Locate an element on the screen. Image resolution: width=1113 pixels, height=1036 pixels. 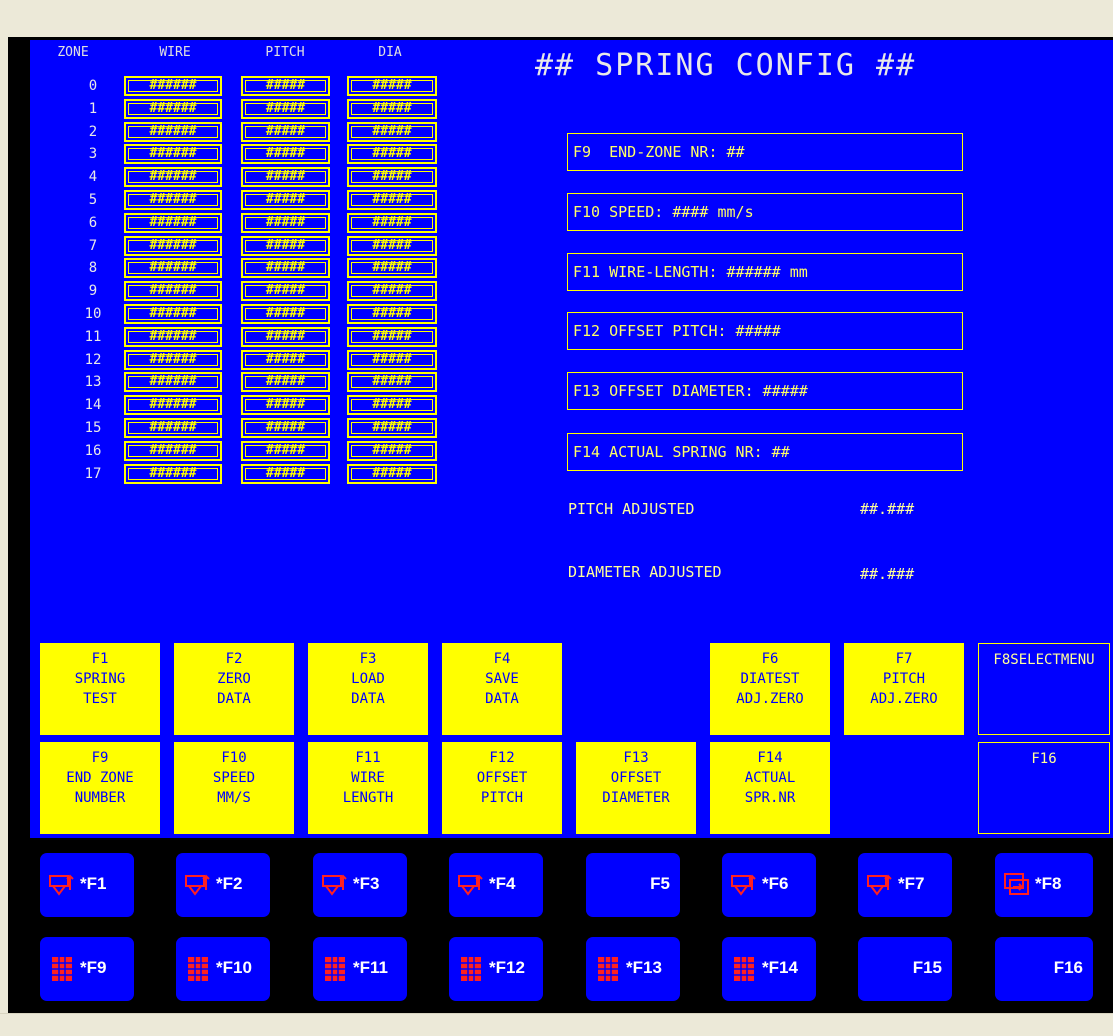
softkey-f13: F13 OFFSET DIAMETER is located at coordinates (636, 788).